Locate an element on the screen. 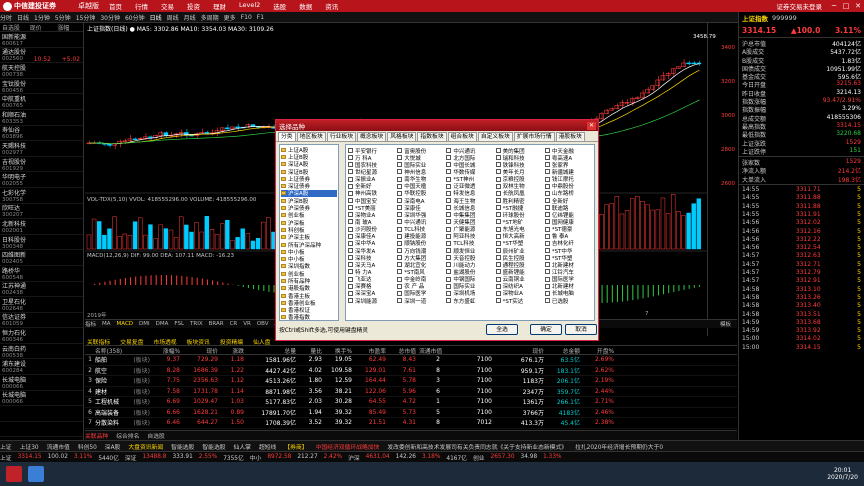 The image size is (864, 486). cancel-button: 取消 is located at coordinates (581, 329).